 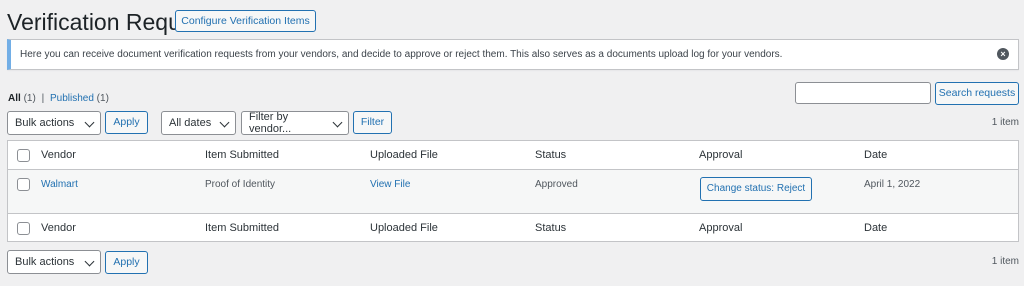 I want to click on status-views: All (1) | Published (1), so click(x=58, y=98).